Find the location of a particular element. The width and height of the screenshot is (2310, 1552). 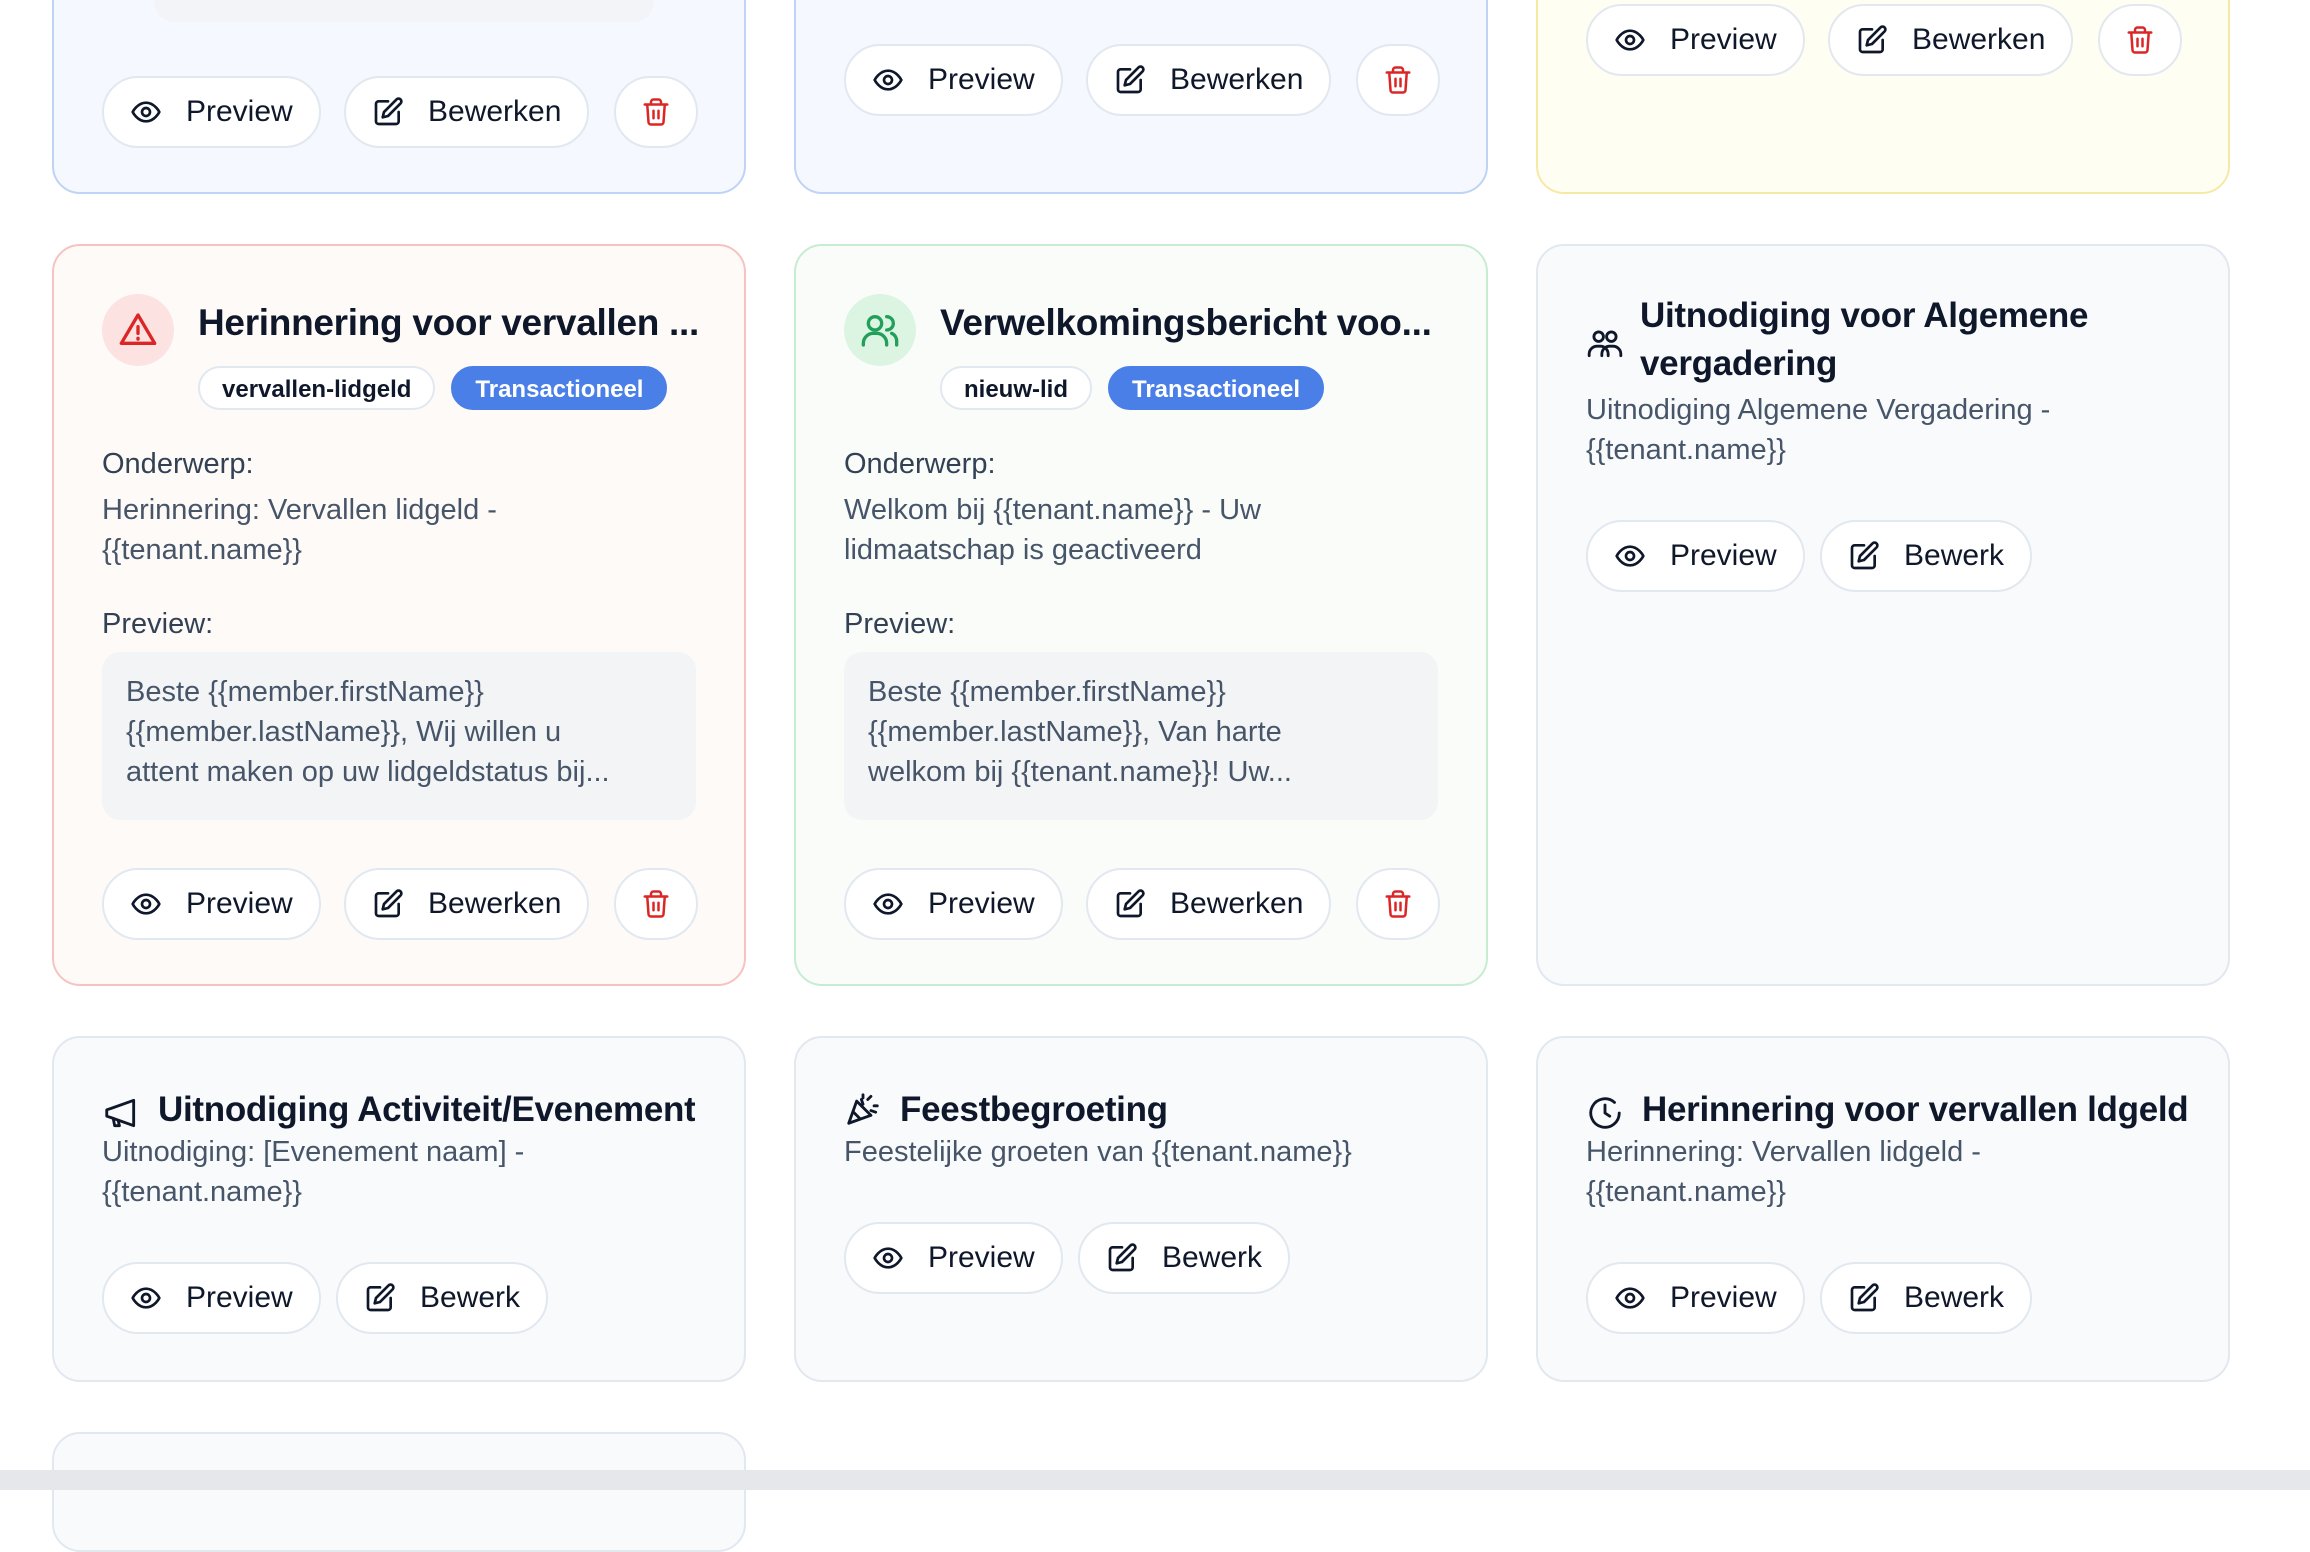

tag-list: nieuw-lid Transactioneel is located at coordinates (1132, 388).